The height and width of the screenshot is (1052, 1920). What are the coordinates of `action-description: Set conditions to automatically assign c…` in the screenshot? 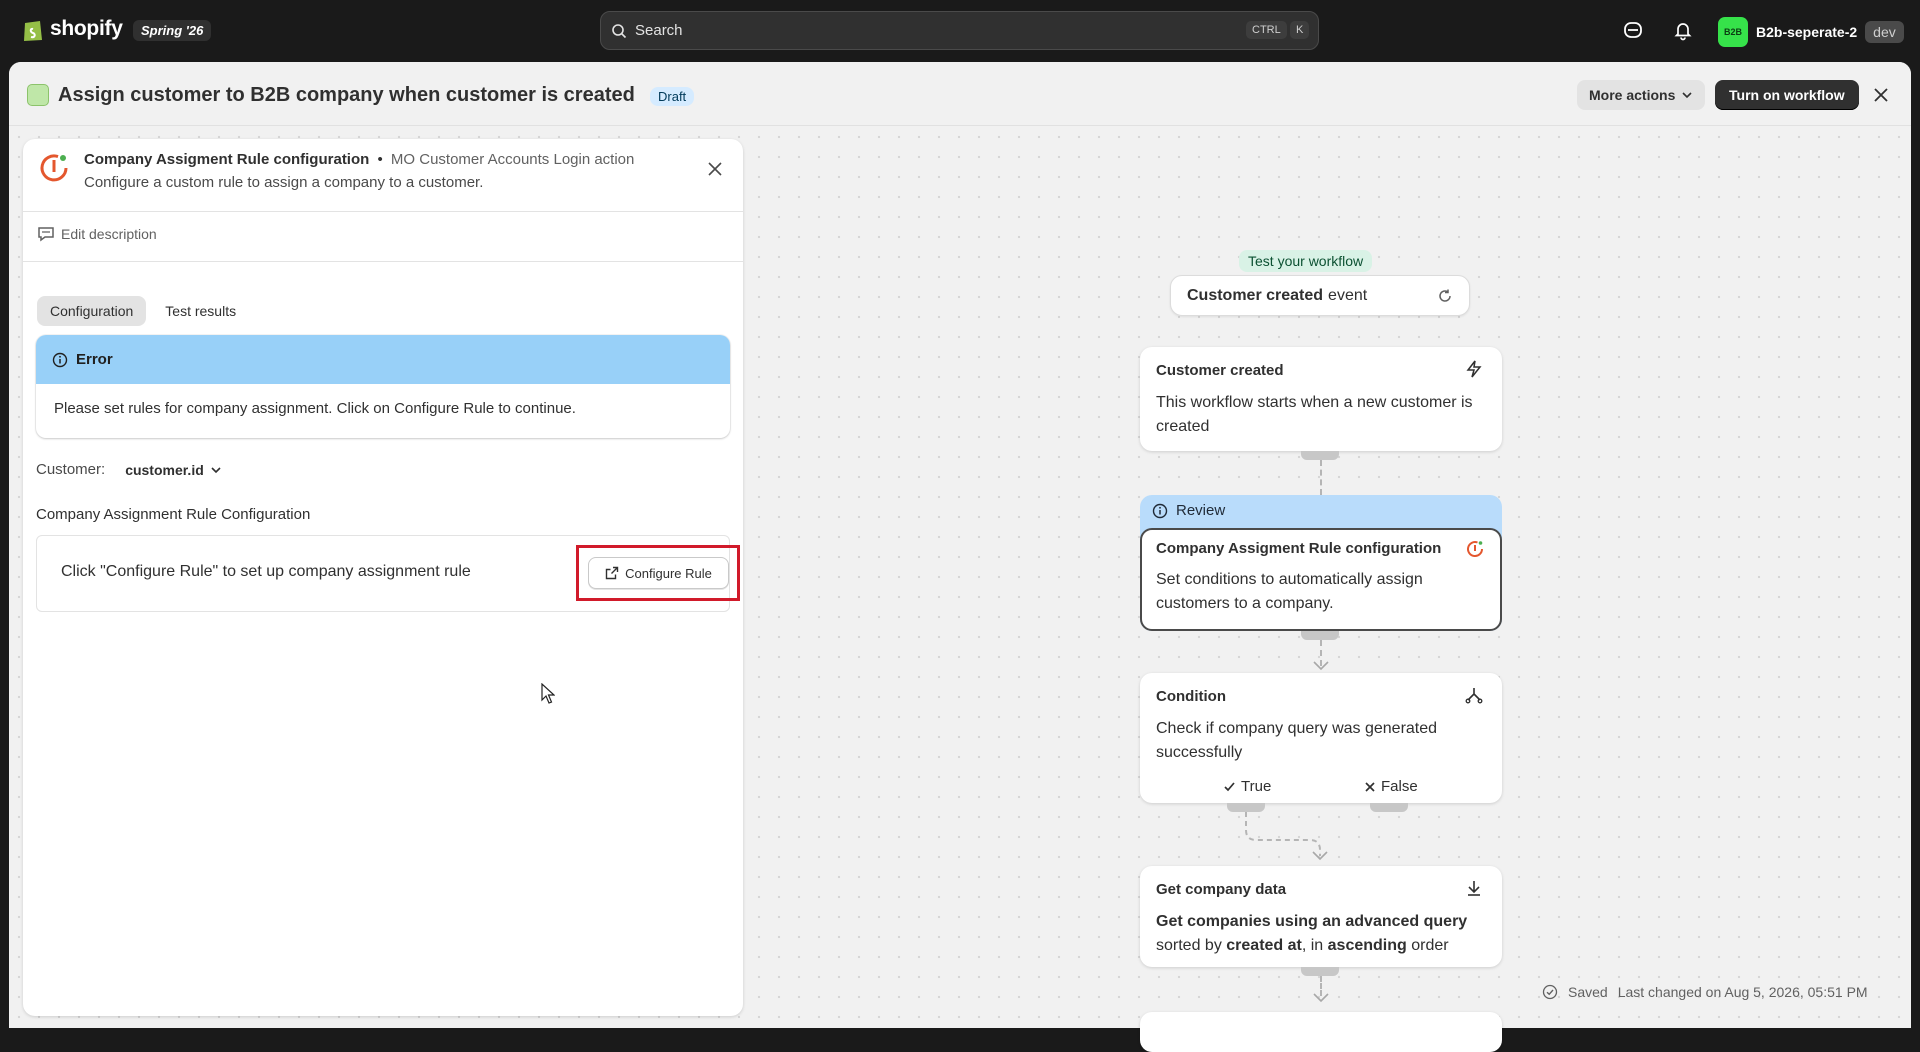 It's located at (1289, 591).